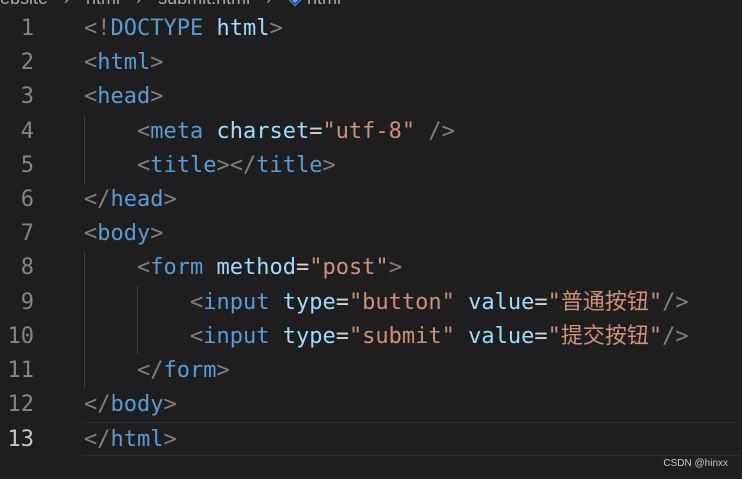 Image resolution: width=742 pixels, height=479 pixels. What do you see at coordinates (401, 302) in the screenshot?
I see `token-str: "button"` at bounding box center [401, 302].